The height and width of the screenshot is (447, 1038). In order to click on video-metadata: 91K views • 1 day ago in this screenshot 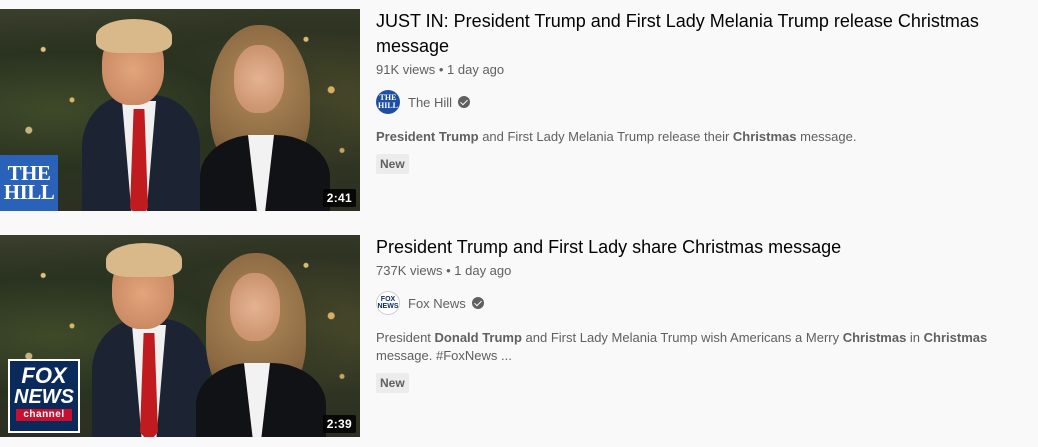, I will do `click(707, 69)`.